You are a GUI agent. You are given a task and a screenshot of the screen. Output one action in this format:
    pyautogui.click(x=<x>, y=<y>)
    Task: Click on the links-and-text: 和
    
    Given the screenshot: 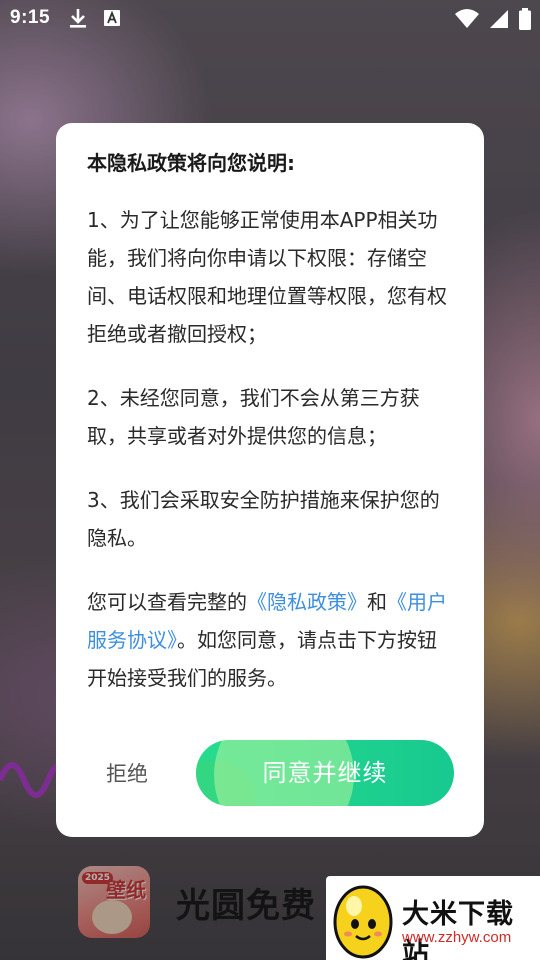 What is the action you would take?
    pyautogui.click(x=377, y=602)
    